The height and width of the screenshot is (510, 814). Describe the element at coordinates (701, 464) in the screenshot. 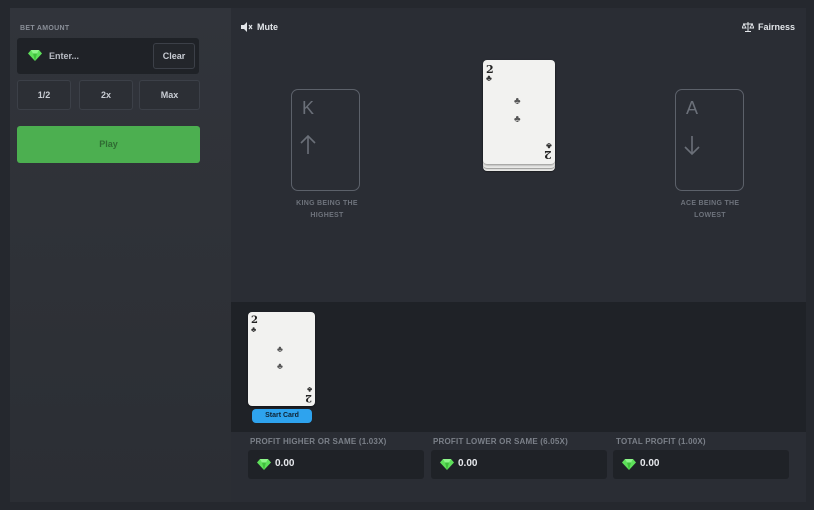

I see `total-profit-box: 0.00` at that location.